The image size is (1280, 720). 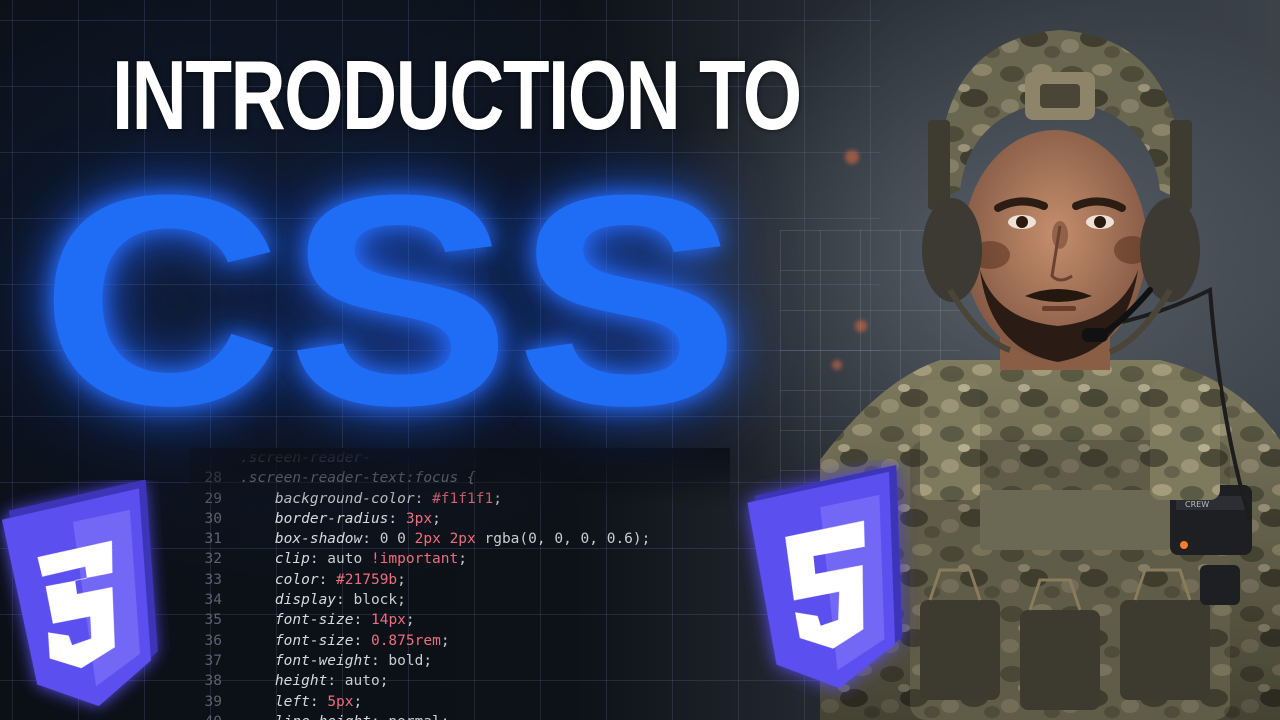 I want to click on code-value: : auto !important;, so click(x=388, y=559).